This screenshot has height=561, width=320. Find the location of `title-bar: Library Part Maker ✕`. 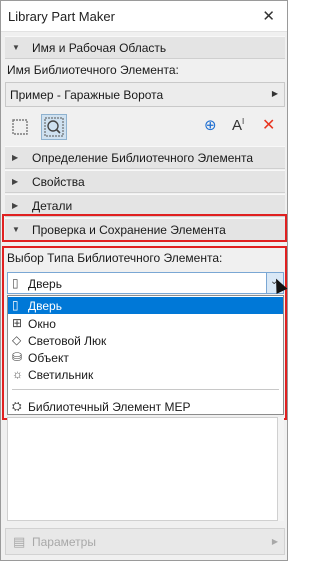

title-bar: Library Part Maker ✕ is located at coordinates (144, 16).